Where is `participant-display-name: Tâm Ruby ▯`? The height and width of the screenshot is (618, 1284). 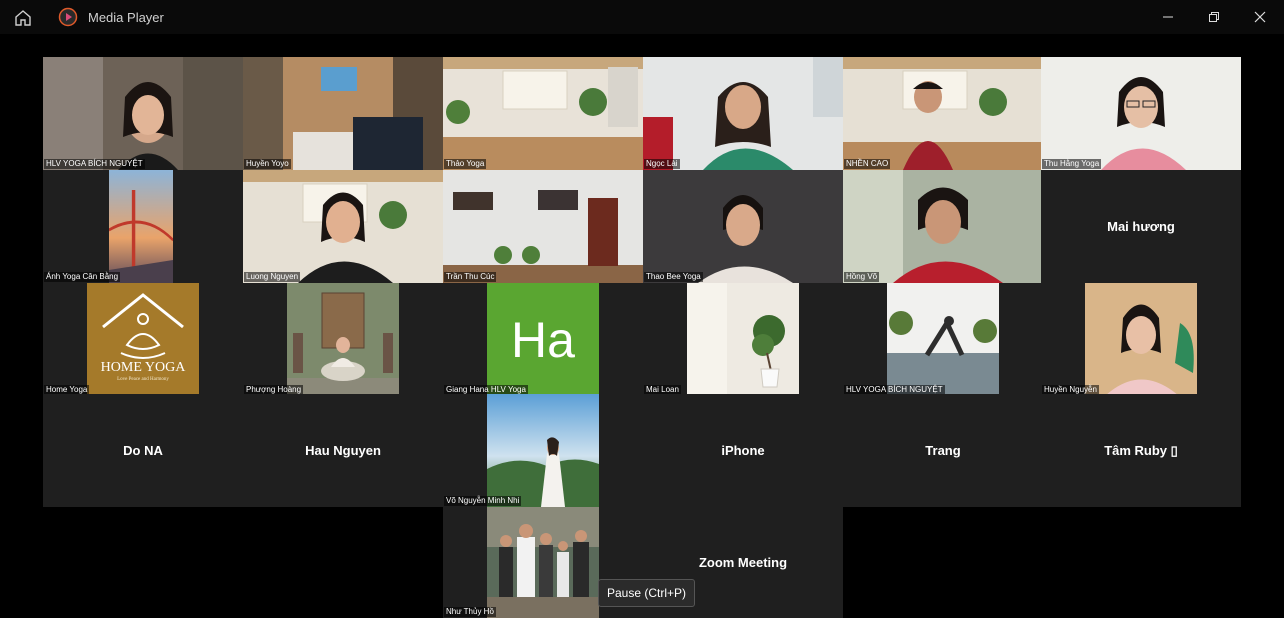 participant-display-name: Tâm Ruby ▯ is located at coordinates (1141, 450).